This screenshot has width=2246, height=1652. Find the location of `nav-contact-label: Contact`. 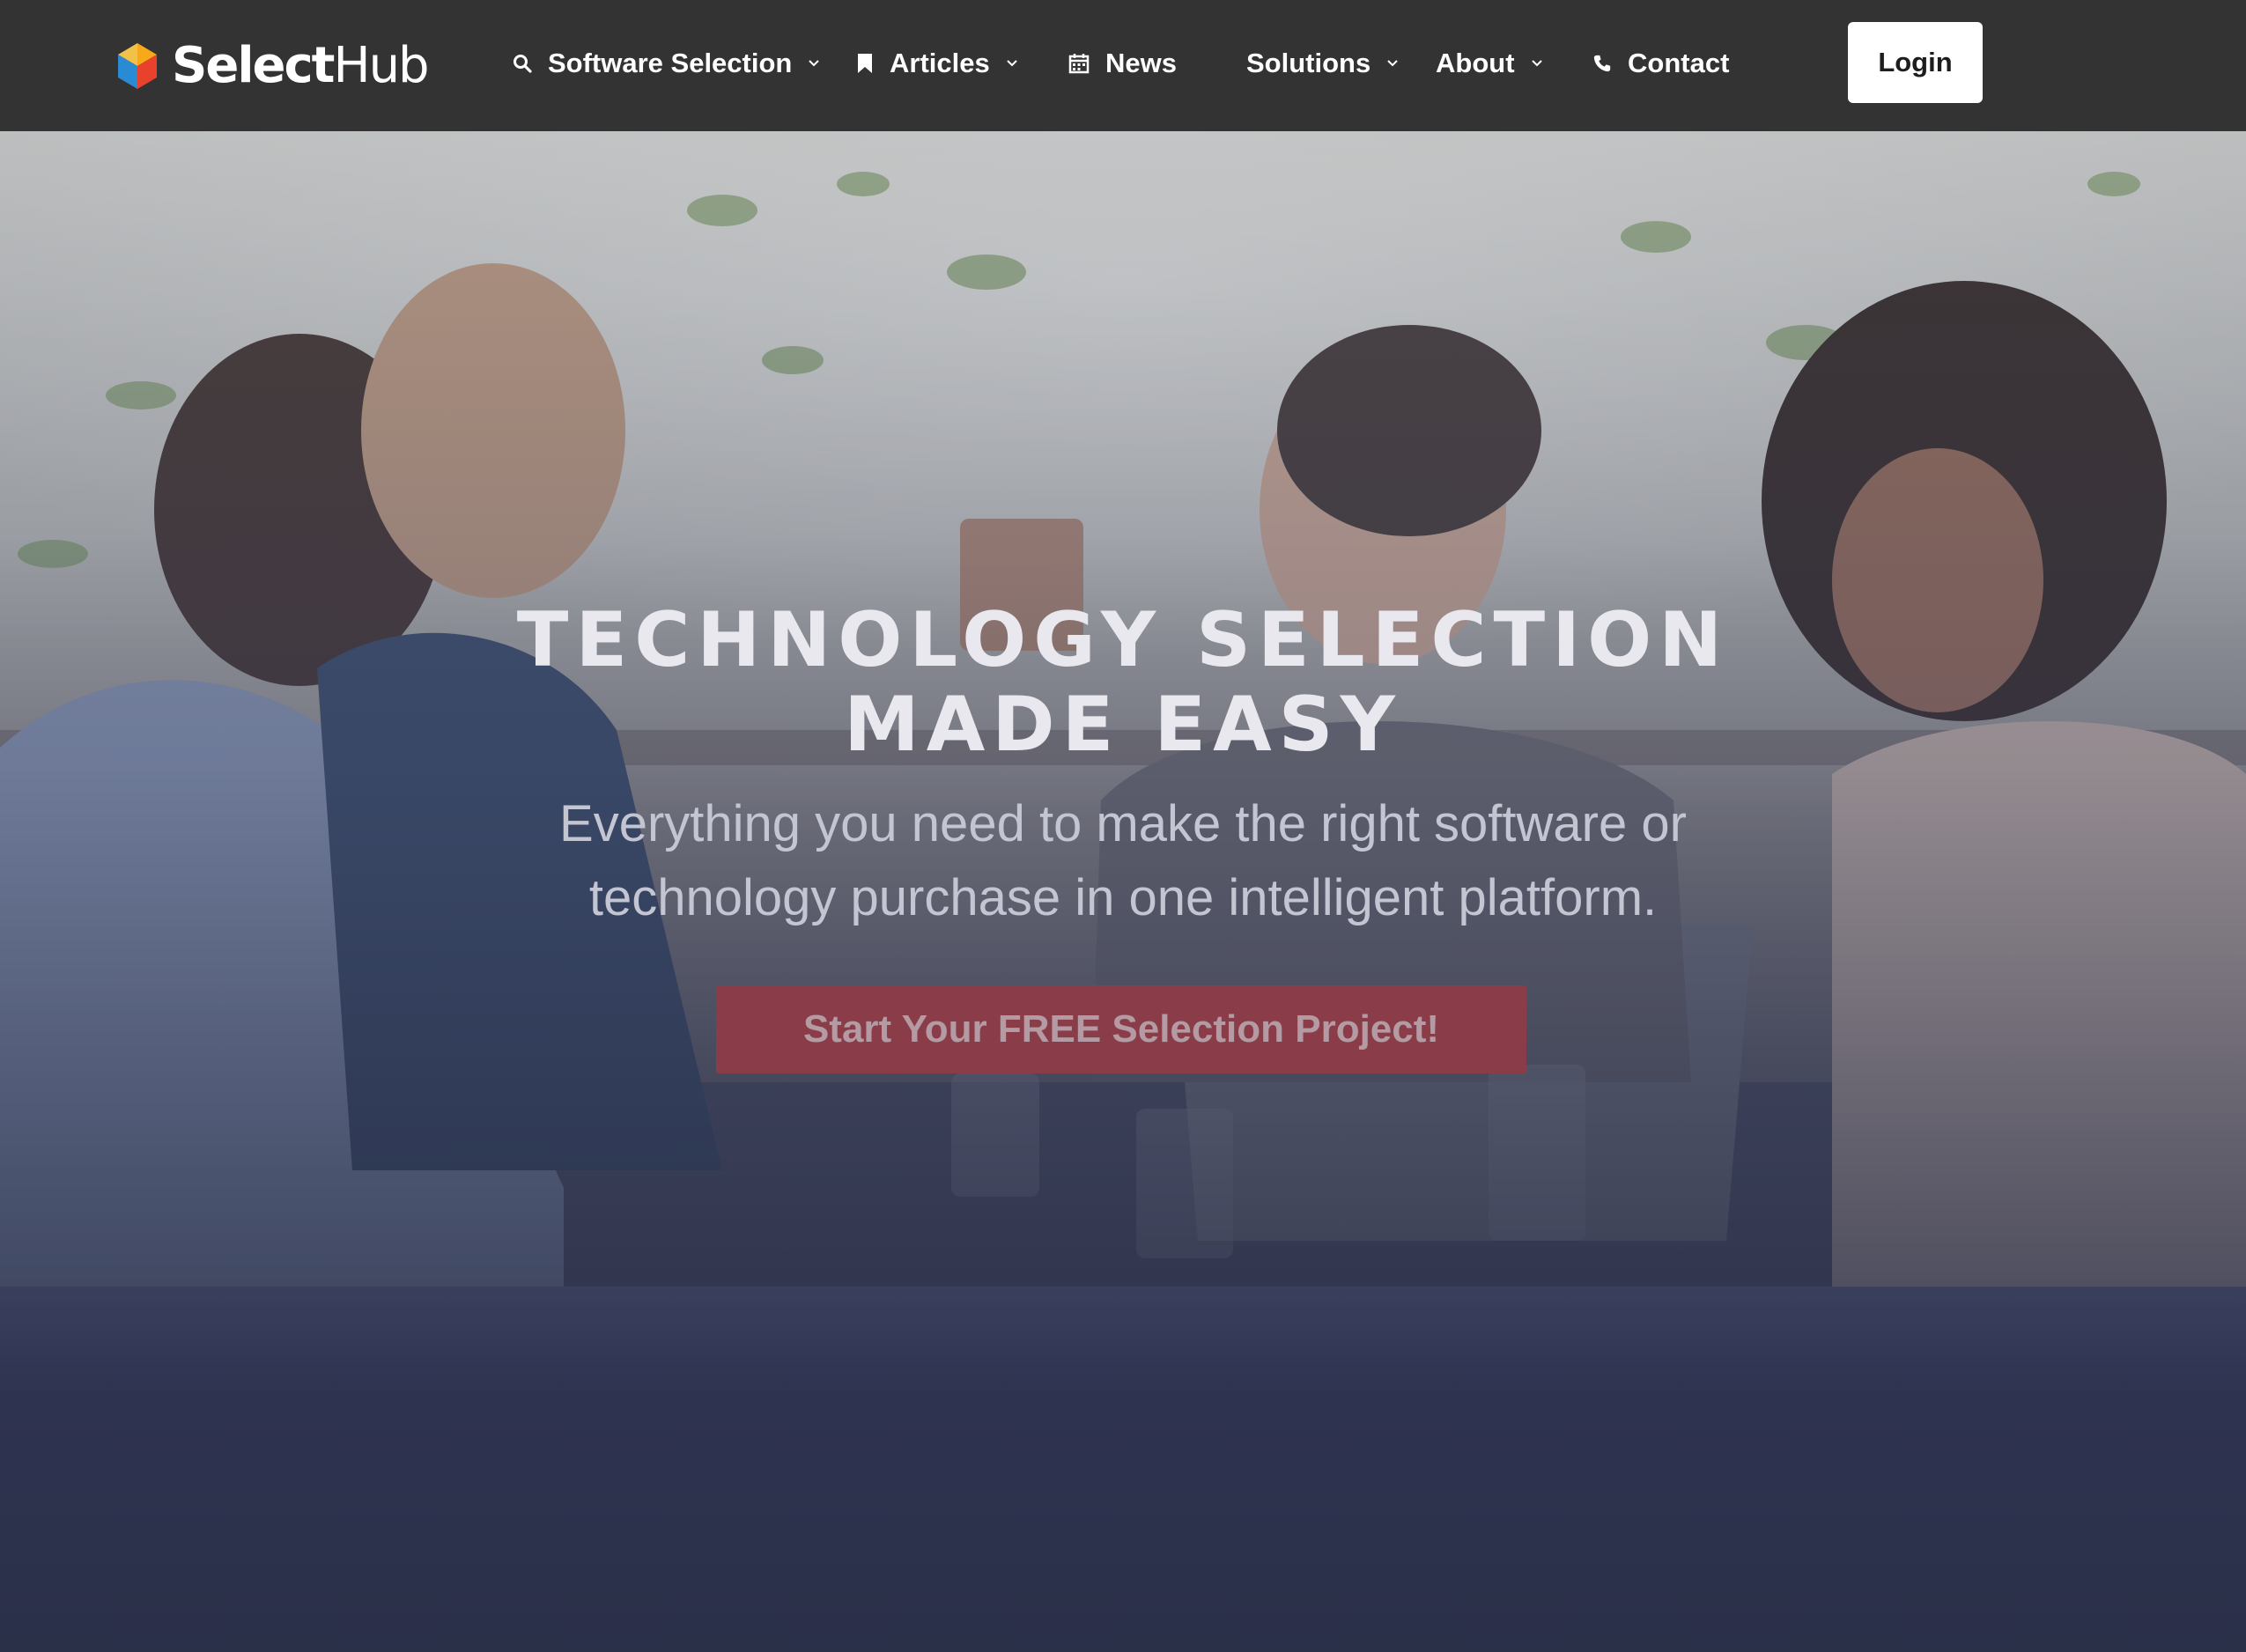

nav-contact-label: Contact is located at coordinates (1679, 63).